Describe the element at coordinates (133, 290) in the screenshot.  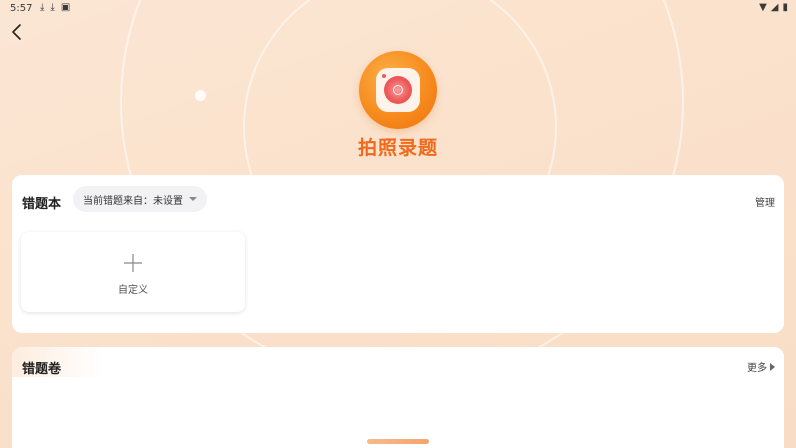
I see `custom-tile-label: 自定义` at that location.